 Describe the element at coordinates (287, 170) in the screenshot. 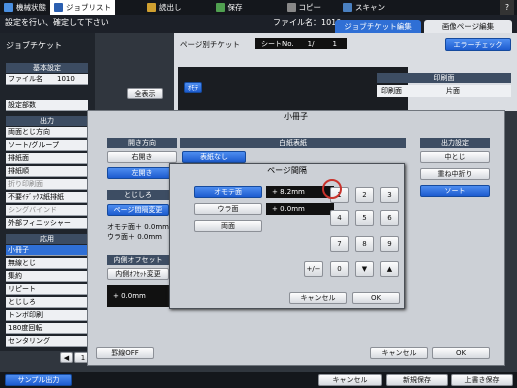

I see `page-gap-dialog-title: ページ間隔` at that location.